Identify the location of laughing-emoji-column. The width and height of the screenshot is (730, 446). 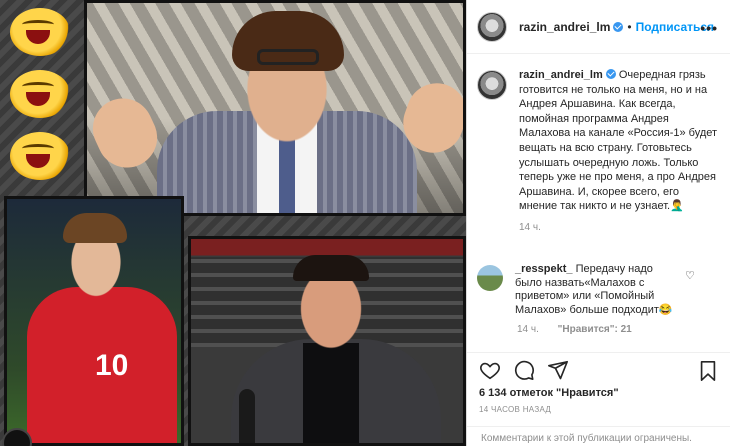
(44, 101).